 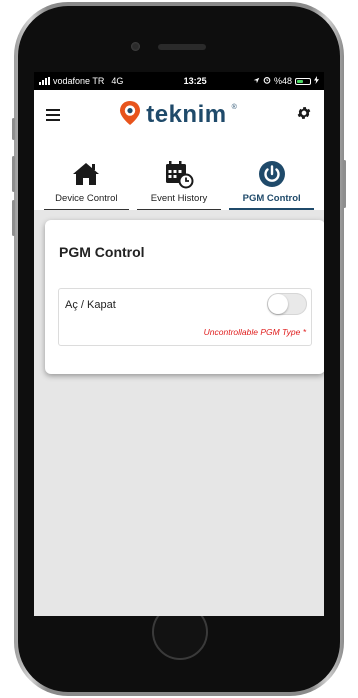 I want to click on tab-device-control: Device Control, so click(x=86, y=175).